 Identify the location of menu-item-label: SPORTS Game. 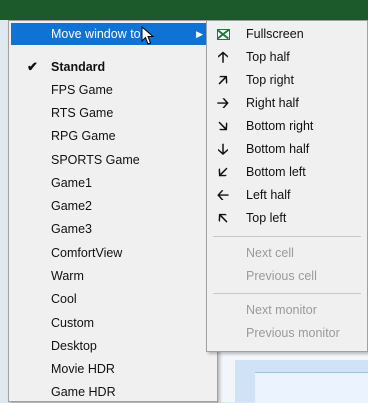
(95, 160).